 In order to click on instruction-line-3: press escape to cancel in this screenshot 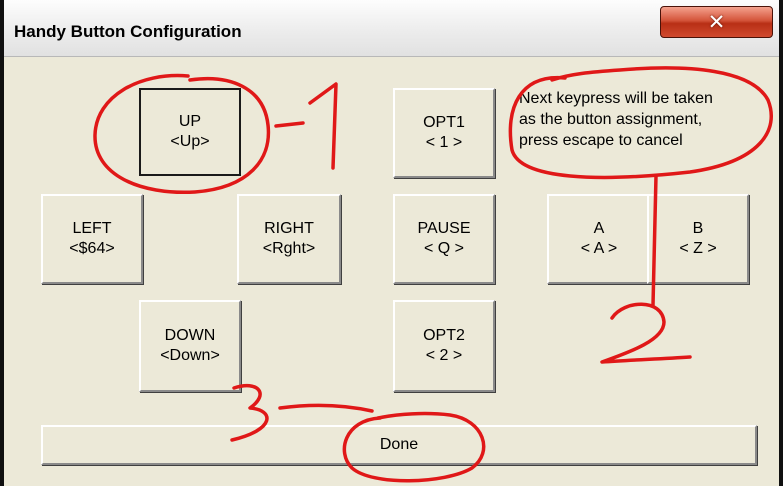, I will do `click(601, 140)`.